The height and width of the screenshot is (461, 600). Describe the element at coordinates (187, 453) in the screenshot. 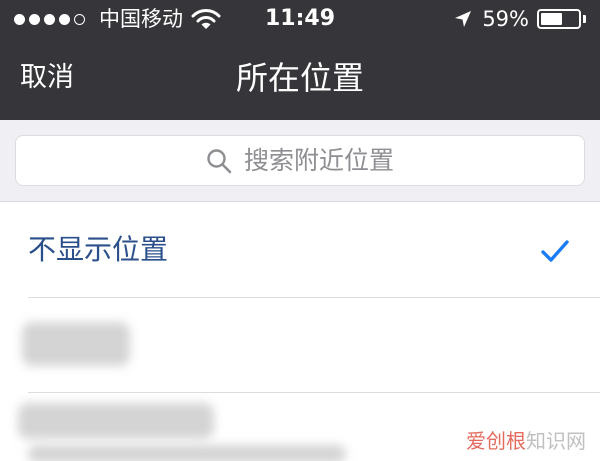

I see `redacted-location-address` at that location.